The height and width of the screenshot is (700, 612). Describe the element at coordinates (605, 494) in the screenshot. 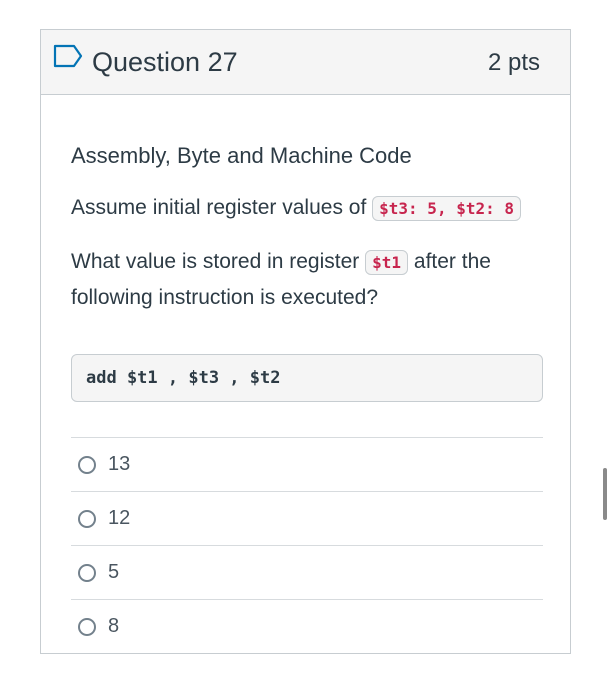

I see `scrollbar-thumb` at that location.